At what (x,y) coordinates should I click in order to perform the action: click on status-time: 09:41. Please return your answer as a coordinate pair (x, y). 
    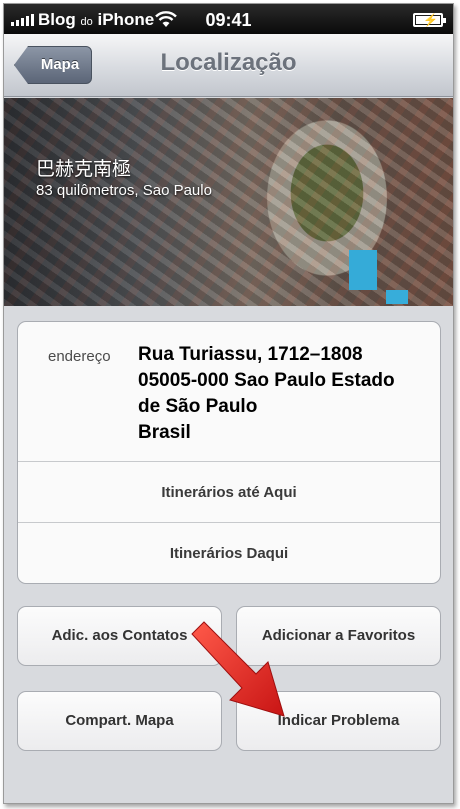
    Looking at the image, I should click on (228, 20).